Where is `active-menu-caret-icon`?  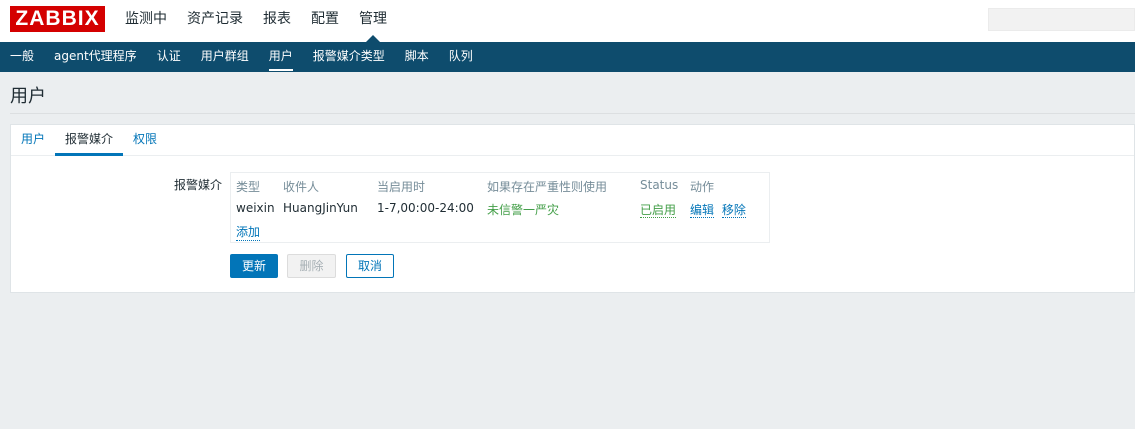 active-menu-caret-icon is located at coordinates (373, 38).